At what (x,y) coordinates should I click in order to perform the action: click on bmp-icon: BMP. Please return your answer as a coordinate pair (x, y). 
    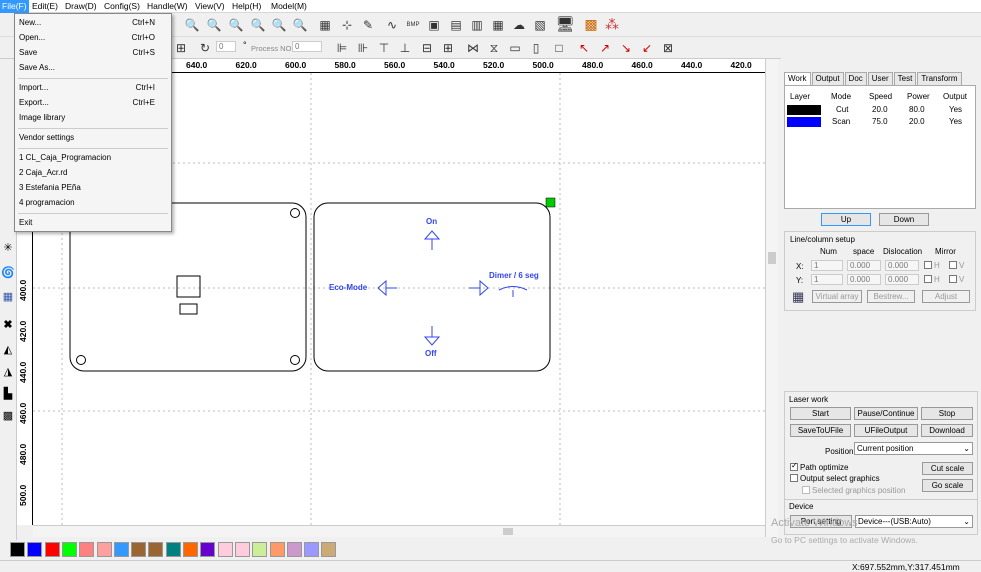
    Looking at the image, I should click on (413, 25).